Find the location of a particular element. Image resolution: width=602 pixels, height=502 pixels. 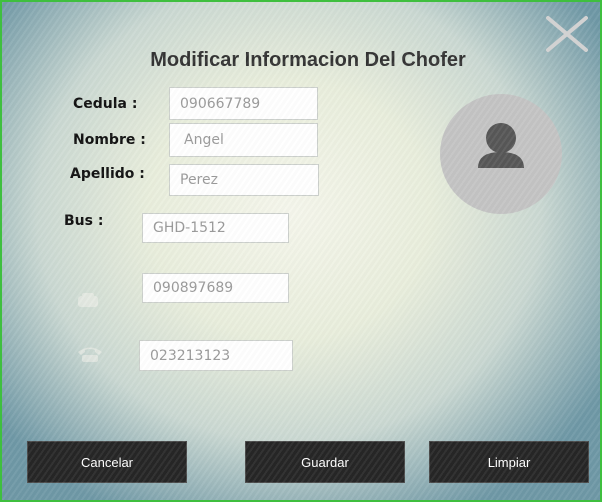

avatar is located at coordinates (501, 154).